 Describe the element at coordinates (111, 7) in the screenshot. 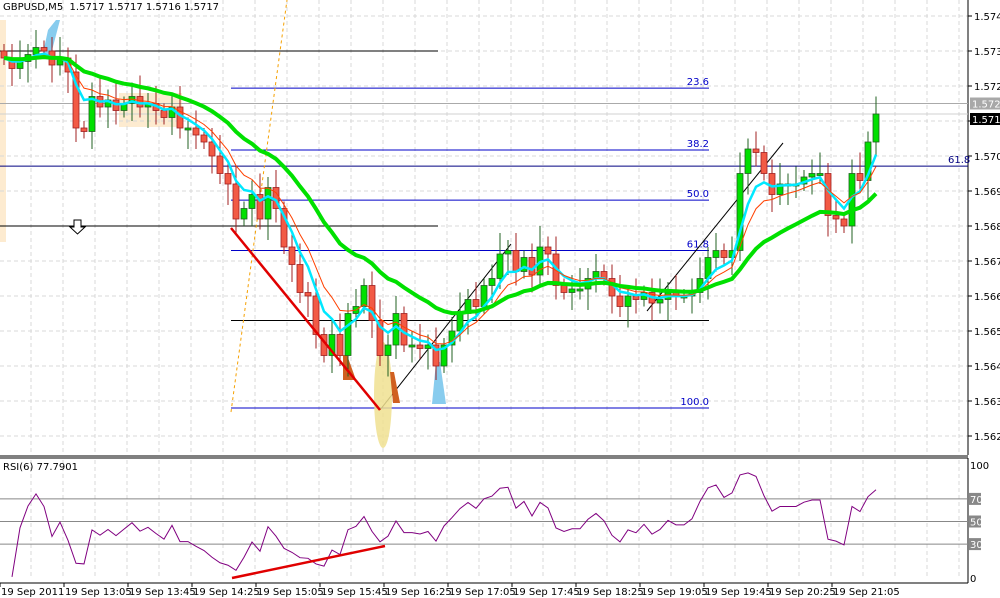

I see `chart-title: GBPUSD,M5 1.5717 1.5717 1.5716 1.5717` at that location.